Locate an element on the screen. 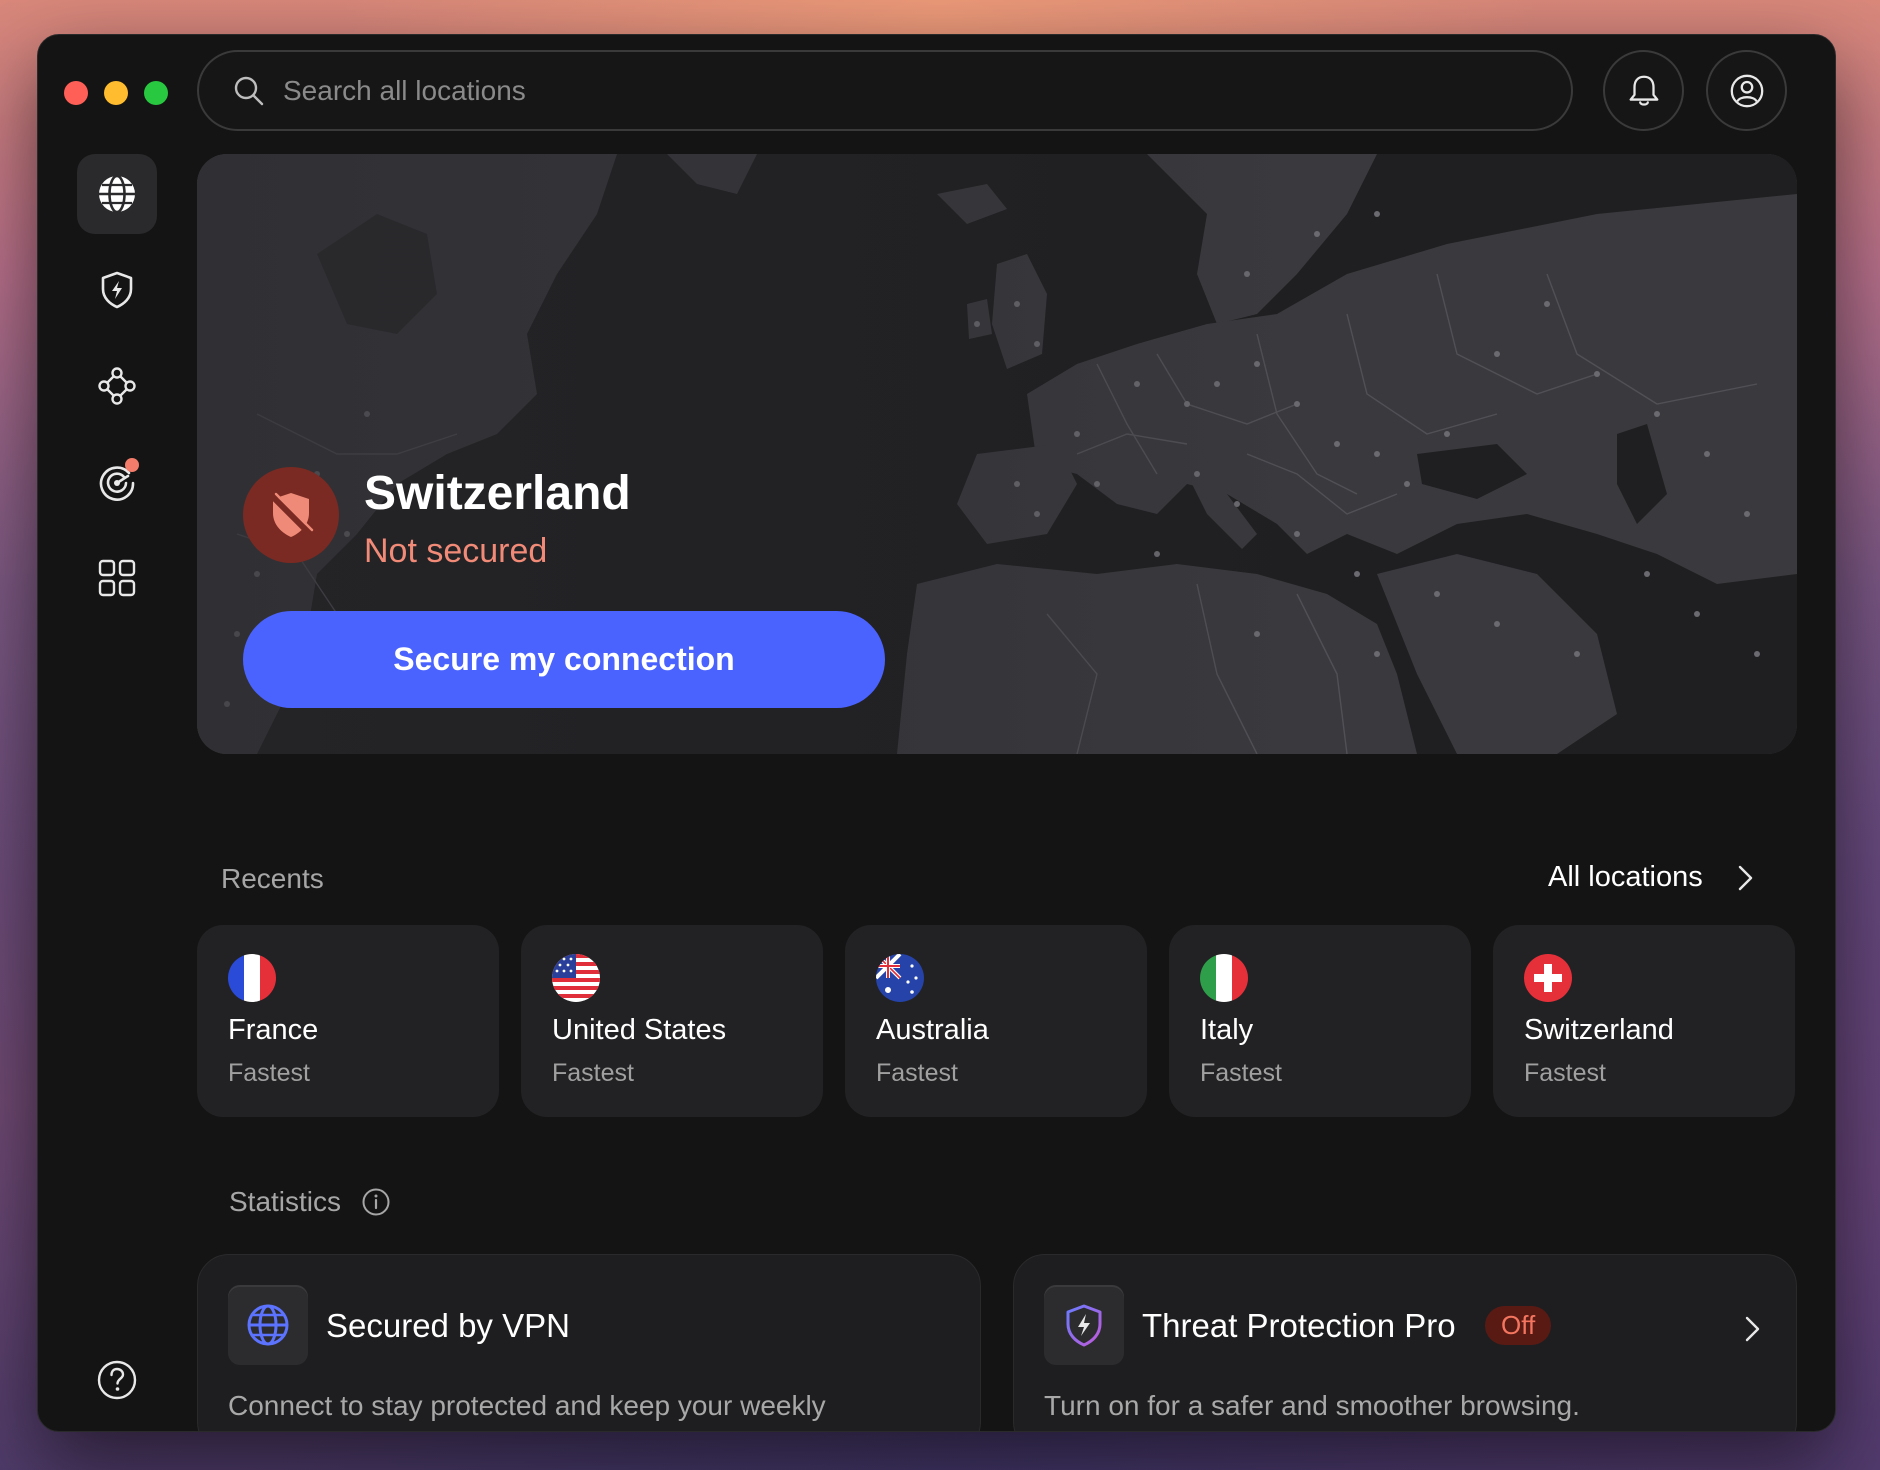 This screenshot has width=1880, height=1470. recents-heading: Recents is located at coordinates (272, 878).